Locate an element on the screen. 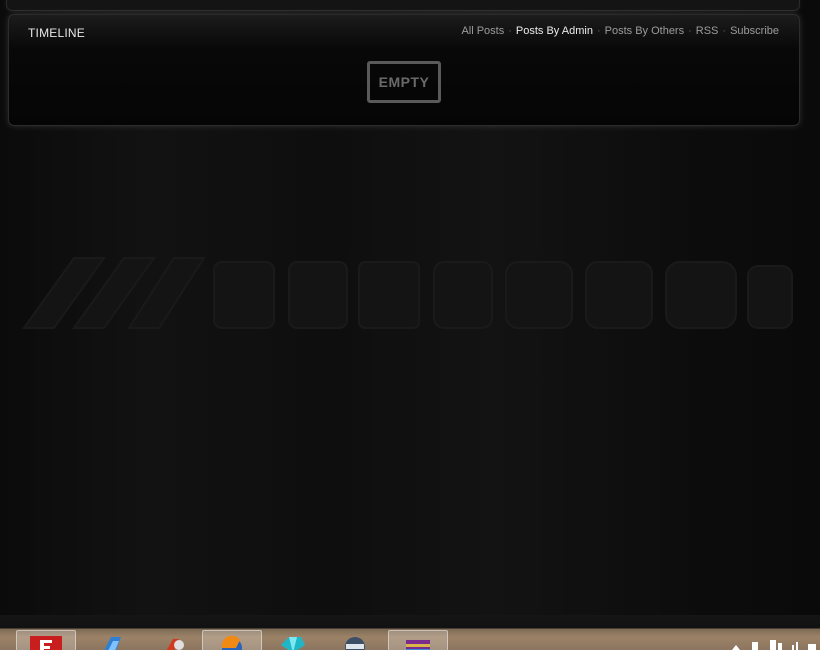  flash-app-icon is located at coordinates (46, 643).